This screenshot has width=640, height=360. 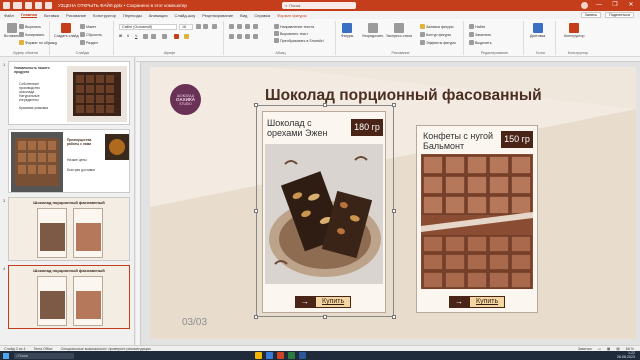 What do you see at coordinates (88, 26) in the screenshot?
I see `layout-button: Макет` at bounding box center [88, 26].